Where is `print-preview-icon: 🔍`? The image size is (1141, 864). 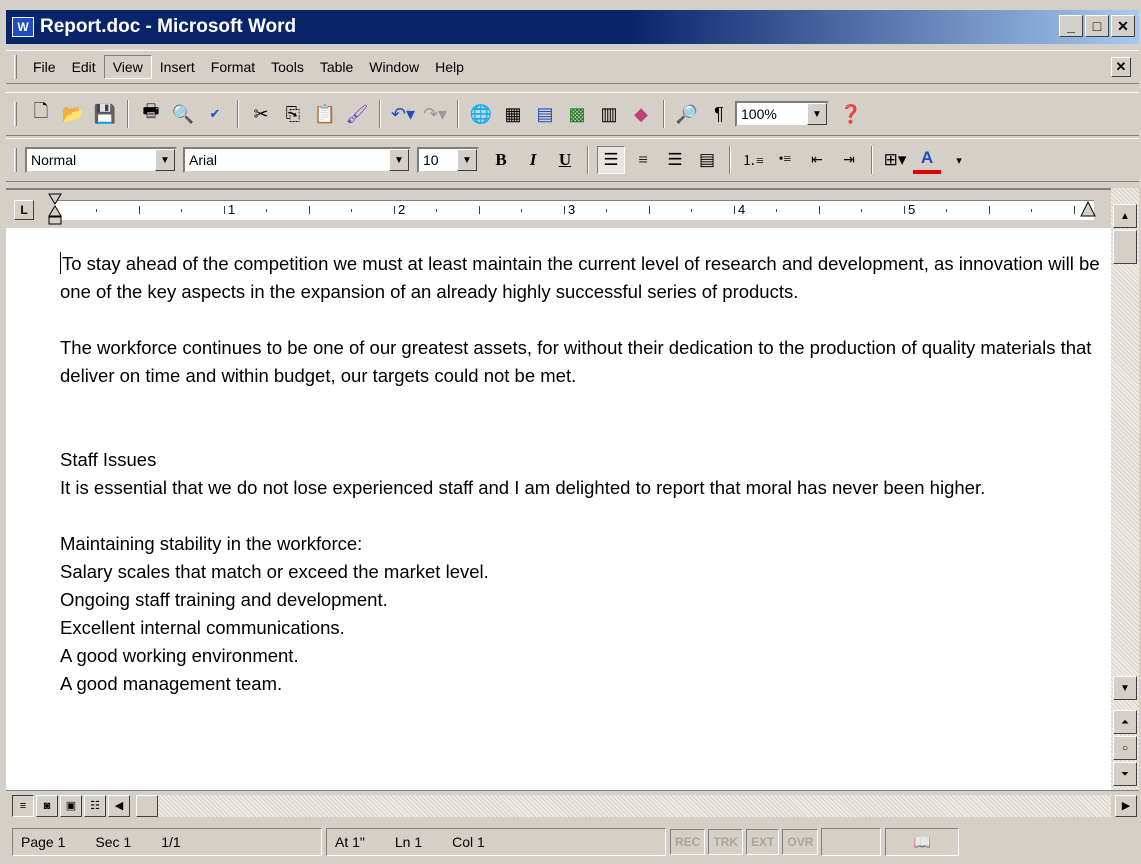 print-preview-icon: 🔍 is located at coordinates (183, 114).